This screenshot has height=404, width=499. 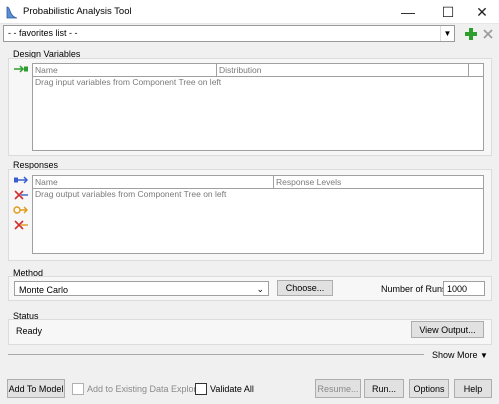 I want to click on maximize-button: ☐, so click(x=448, y=12).